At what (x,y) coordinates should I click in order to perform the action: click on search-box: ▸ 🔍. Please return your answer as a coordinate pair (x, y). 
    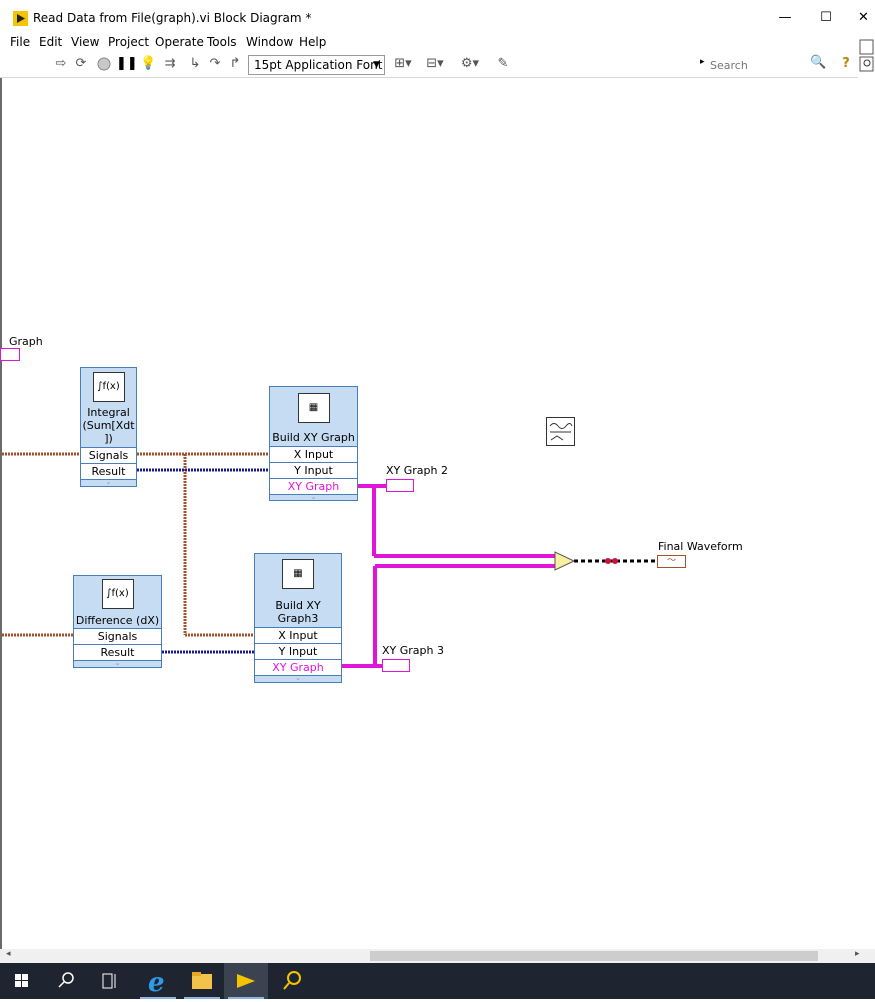
    Looking at the image, I should click on (765, 65).